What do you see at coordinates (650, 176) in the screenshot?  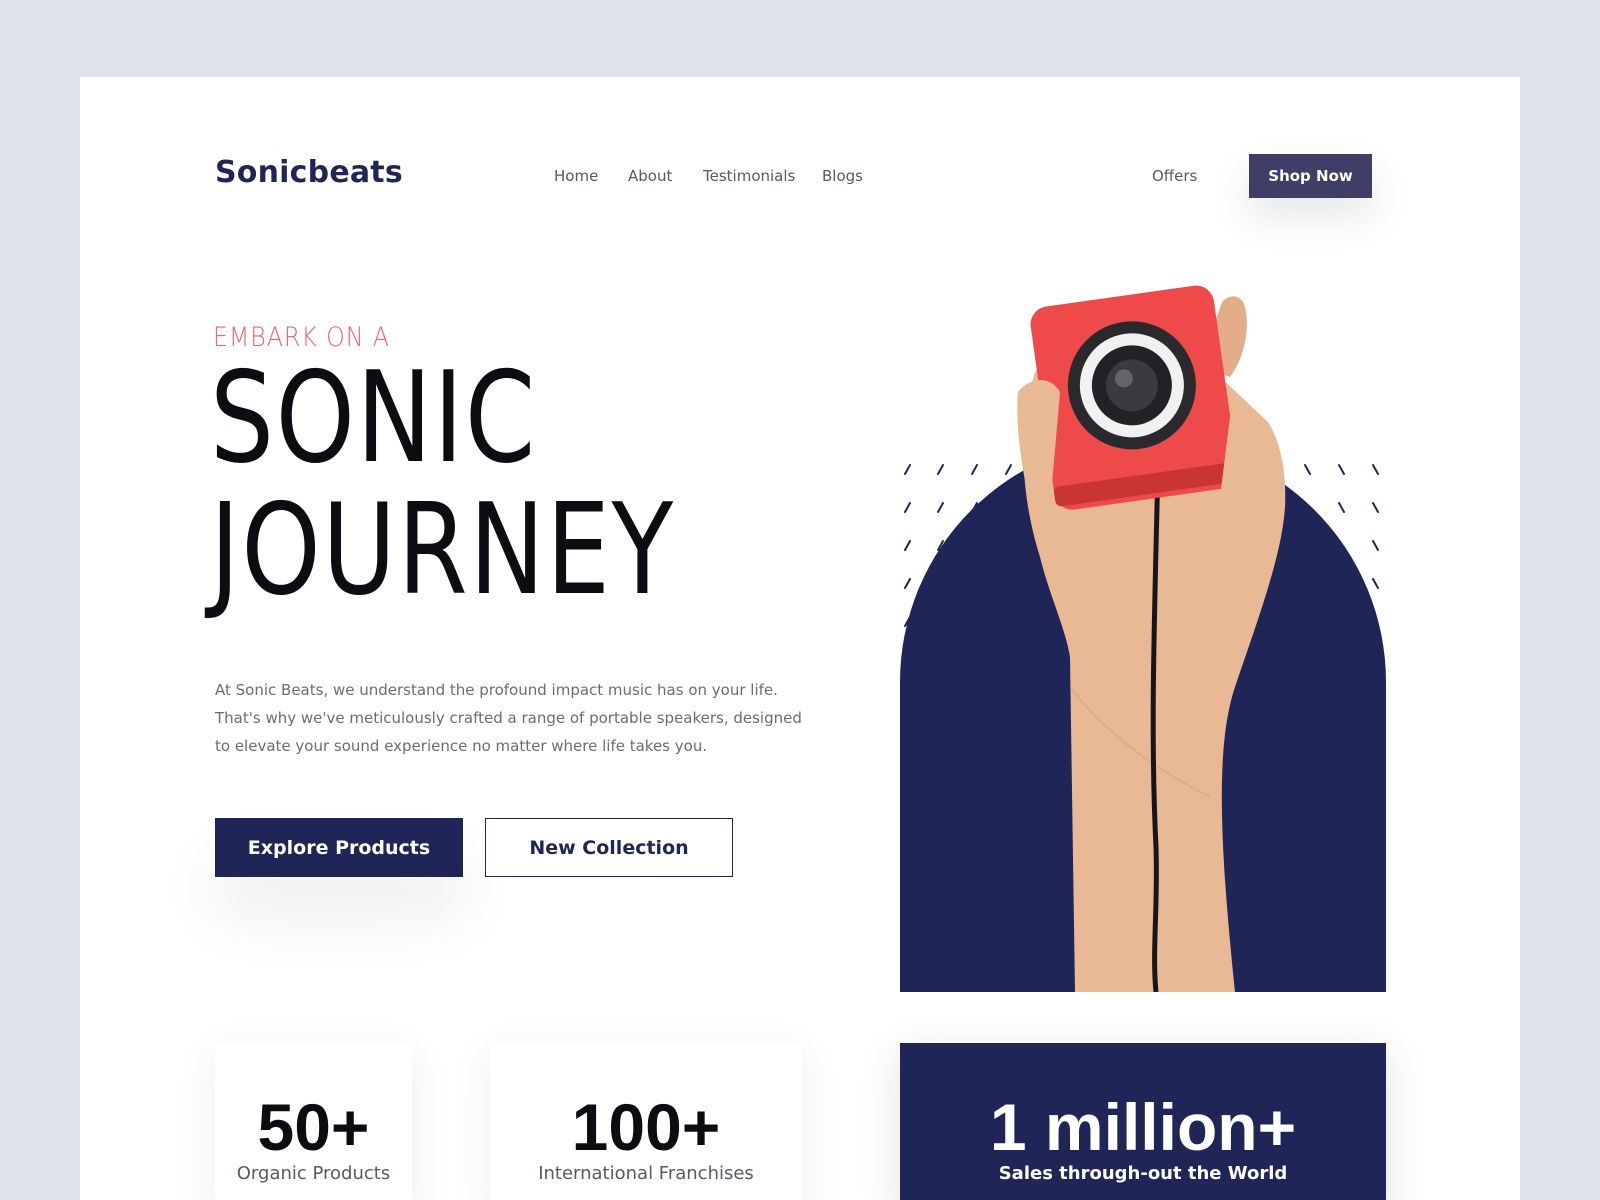 I see `nav-link-about: About` at bounding box center [650, 176].